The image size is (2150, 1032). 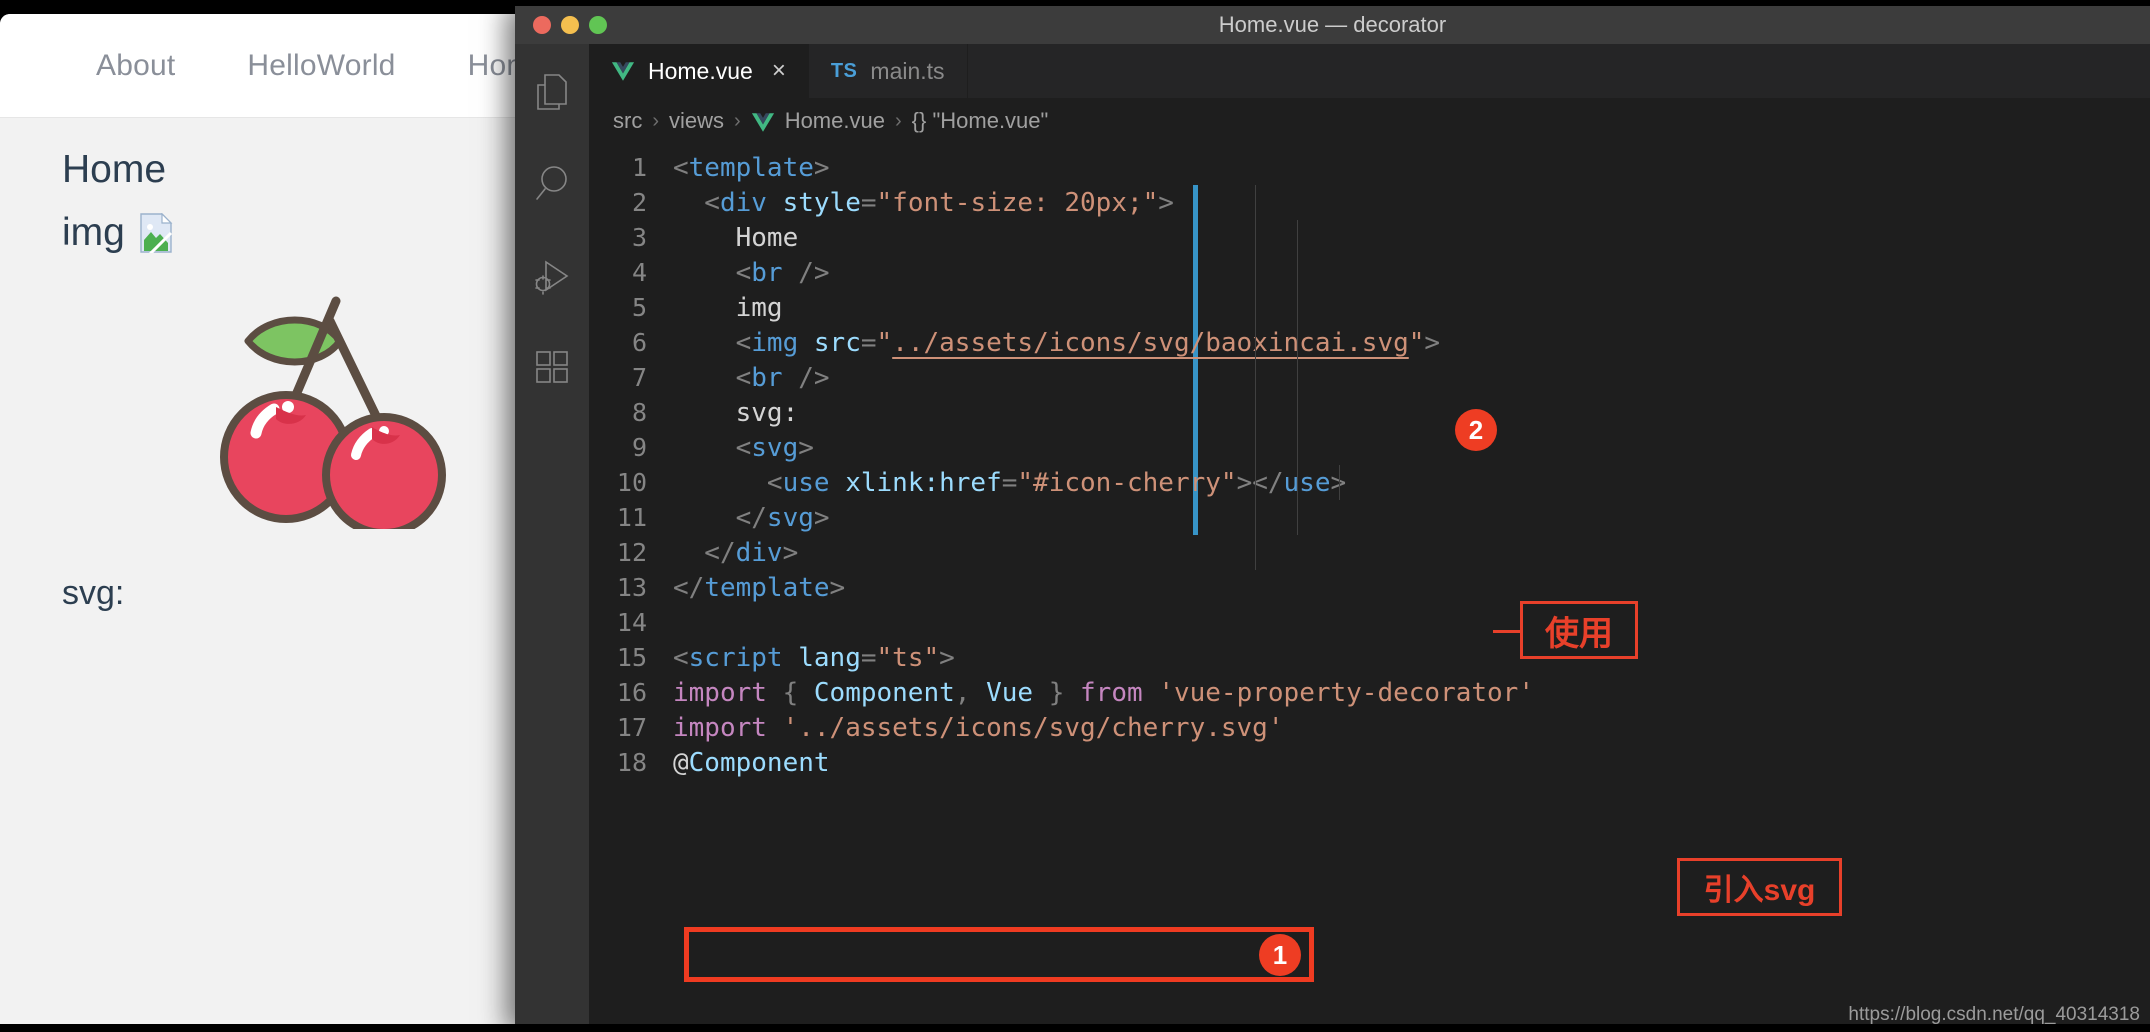 I want to click on activity-bar, so click(x=552, y=538).